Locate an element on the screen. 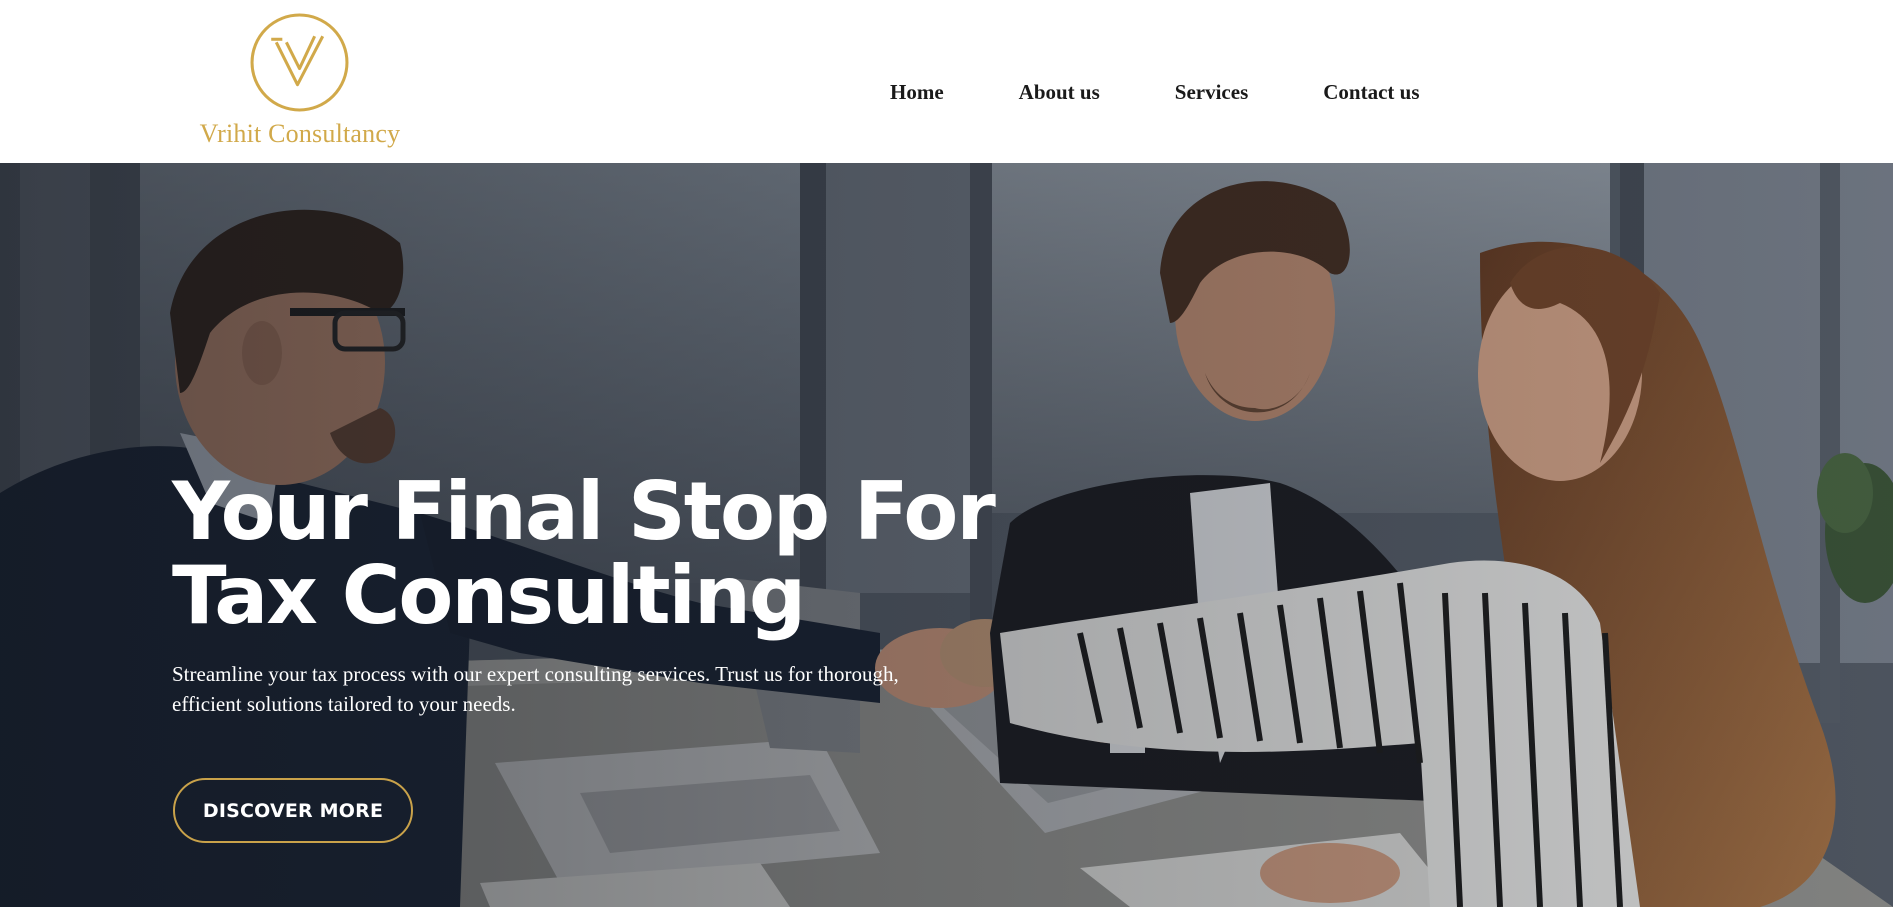  nav-item-home: Home is located at coordinates (917, 92).